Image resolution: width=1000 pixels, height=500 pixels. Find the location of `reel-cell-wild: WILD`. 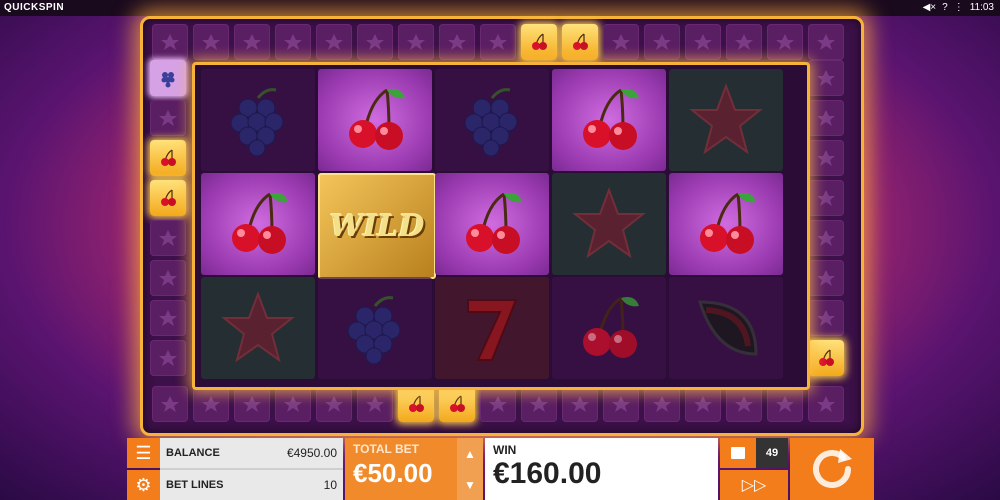

reel-cell-wild: WILD is located at coordinates (377, 226).